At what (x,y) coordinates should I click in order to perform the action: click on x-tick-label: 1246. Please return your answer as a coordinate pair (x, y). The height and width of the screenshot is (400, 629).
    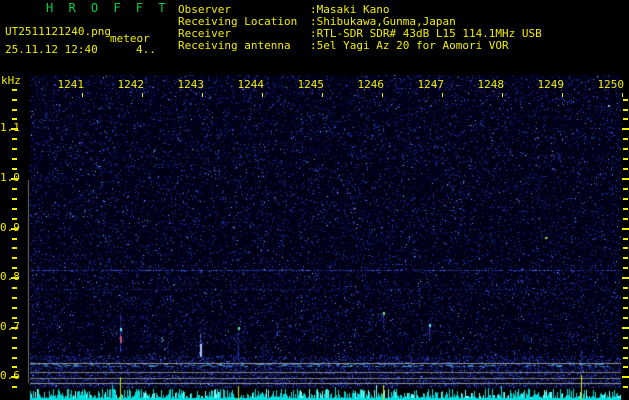
    Looking at the image, I should click on (371, 84).